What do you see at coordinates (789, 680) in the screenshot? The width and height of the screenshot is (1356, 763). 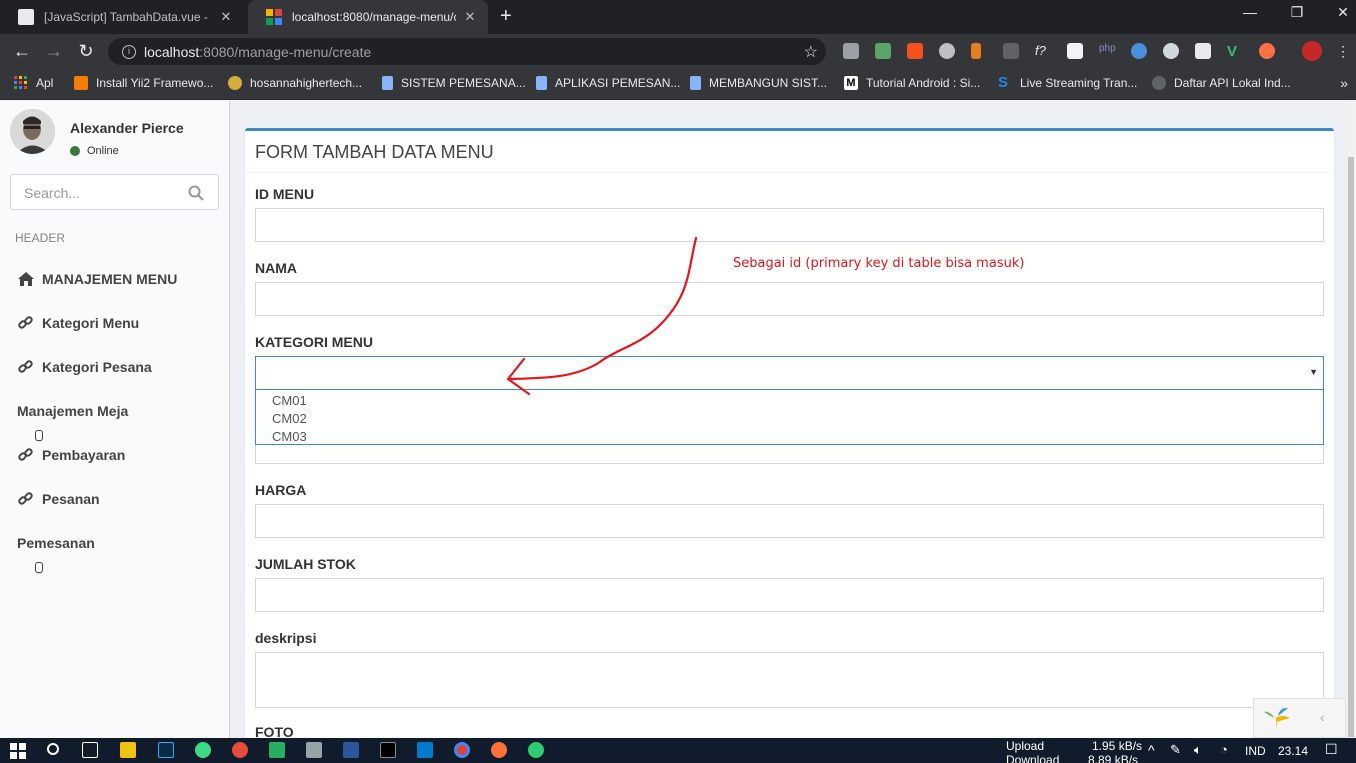 I see `deskripsi-textarea` at bounding box center [789, 680].